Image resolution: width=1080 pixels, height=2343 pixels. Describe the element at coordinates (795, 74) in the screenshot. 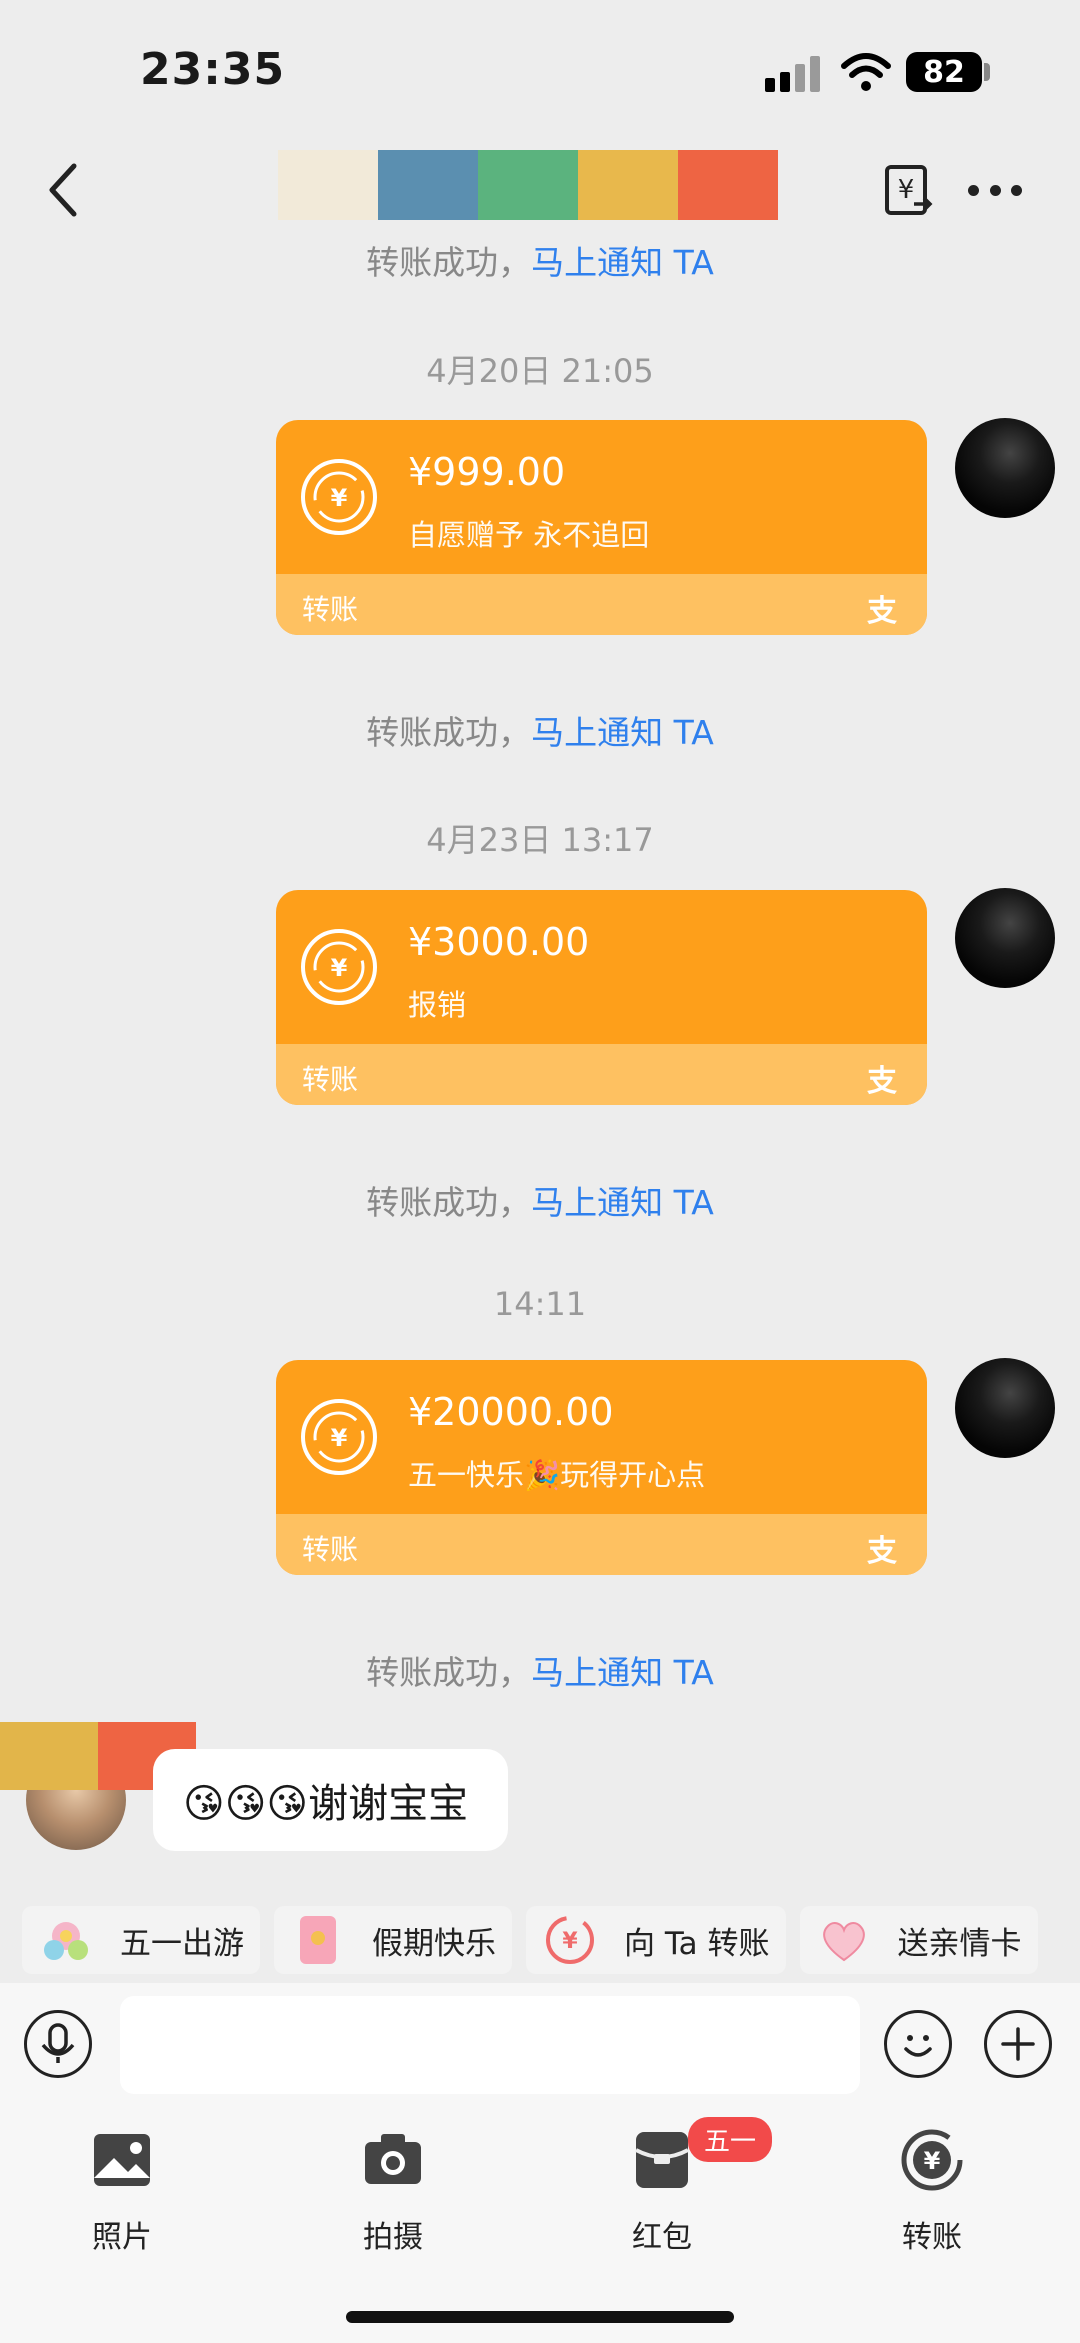

I see `cellular-signal-icon` at that location.